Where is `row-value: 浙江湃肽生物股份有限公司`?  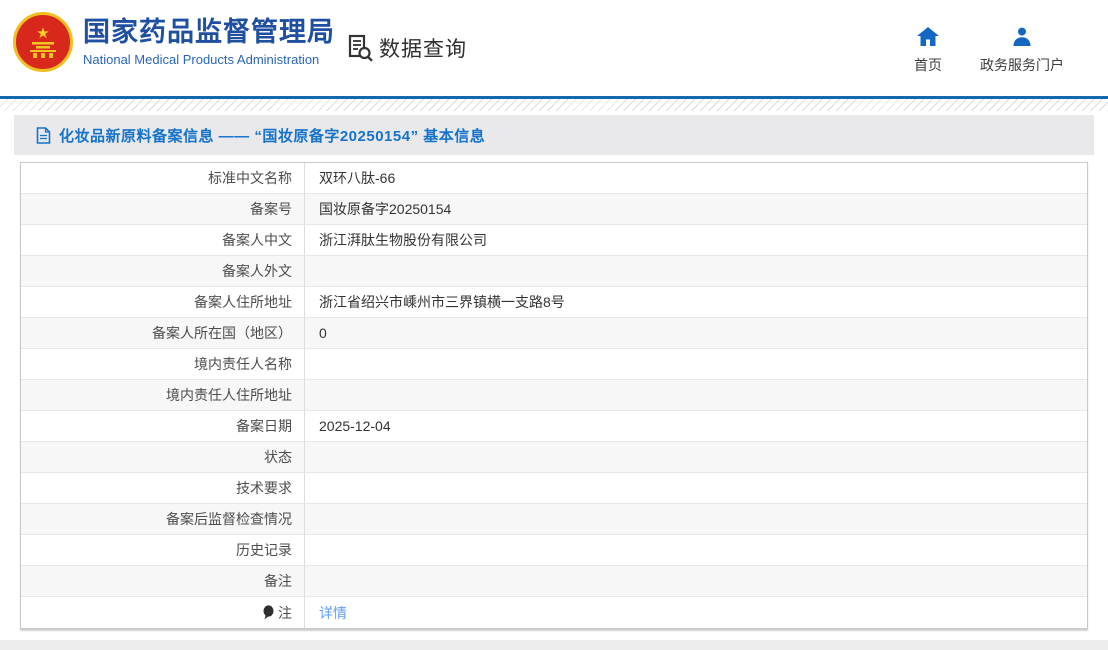
row-value: 浙江湃肽生物股份有限公司 is located at coordinates (403, 240).